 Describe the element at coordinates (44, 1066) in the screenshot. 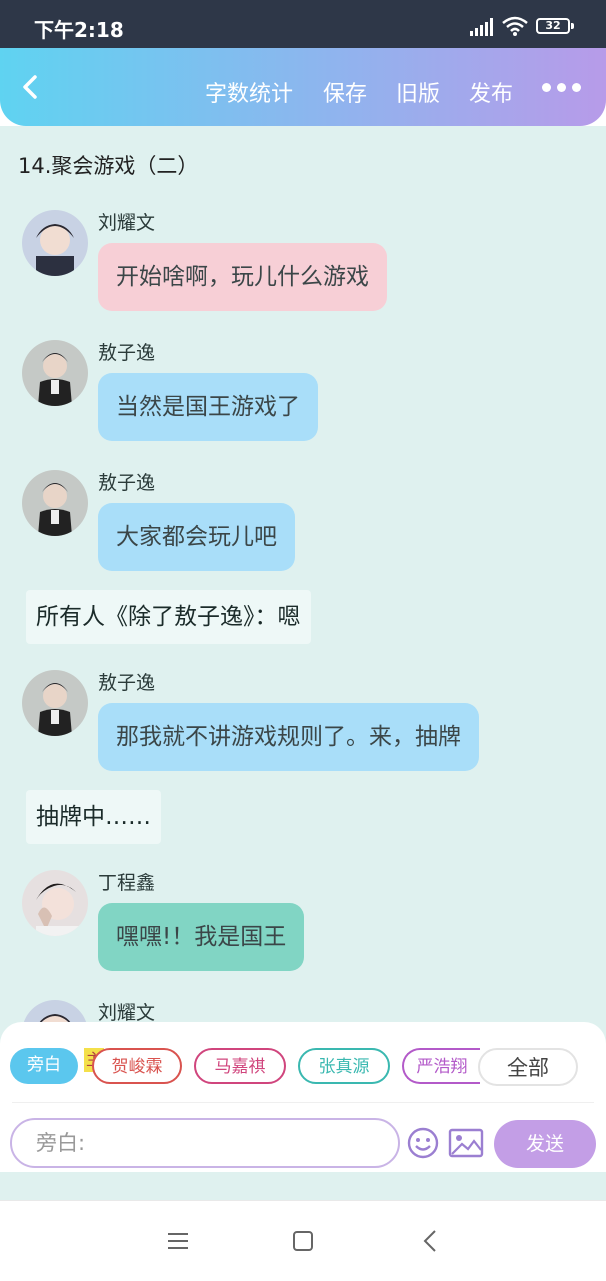

I see `role-chip-narrator: 旁白` at that location.